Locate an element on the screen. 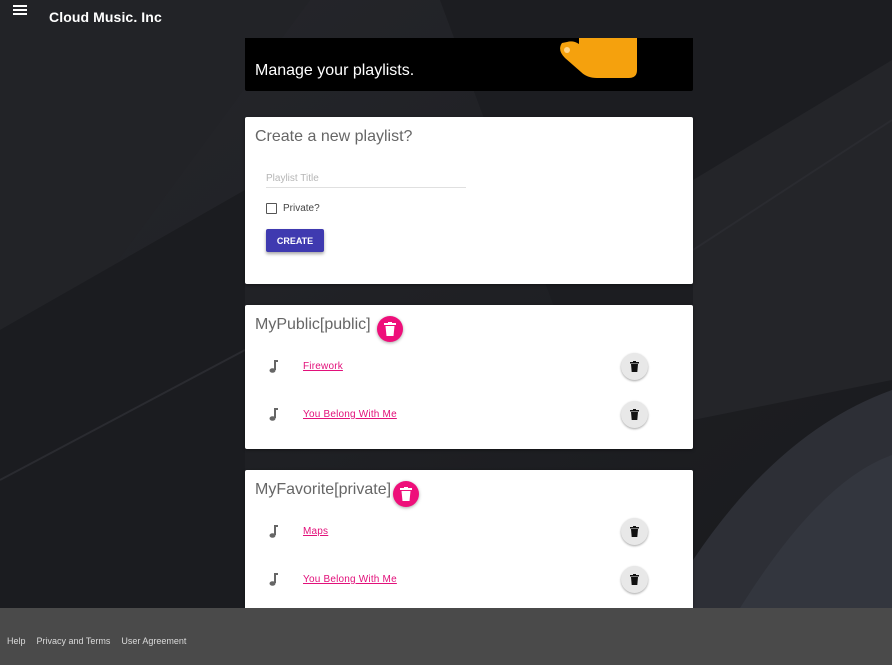 The image size is (892, 665). song-link: Maps is located at coordinates (315, 531).